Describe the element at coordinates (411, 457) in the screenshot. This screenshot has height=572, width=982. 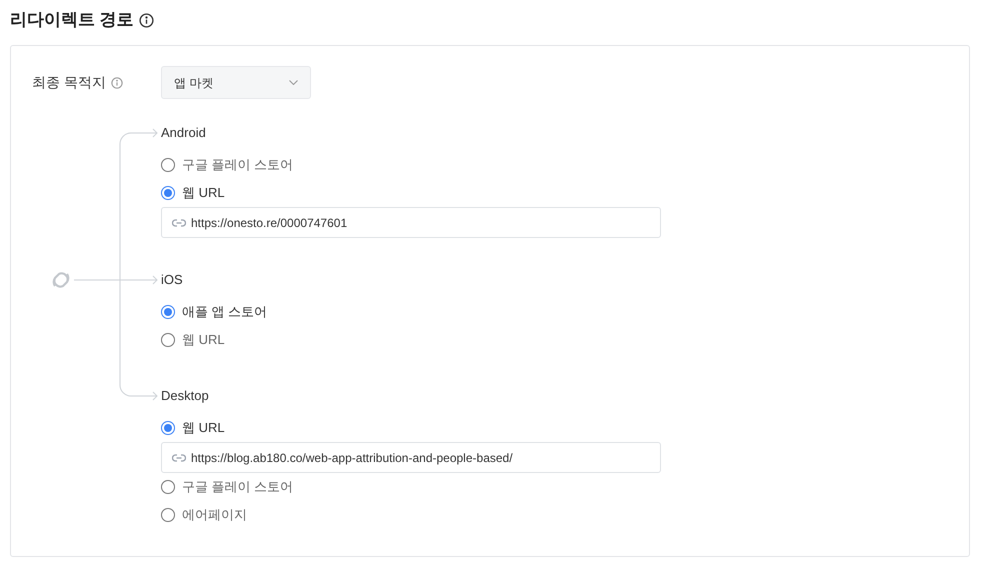
I see `url-field: https://blog.ab180.co/web-app-attribution-and-people-based/` at that location.